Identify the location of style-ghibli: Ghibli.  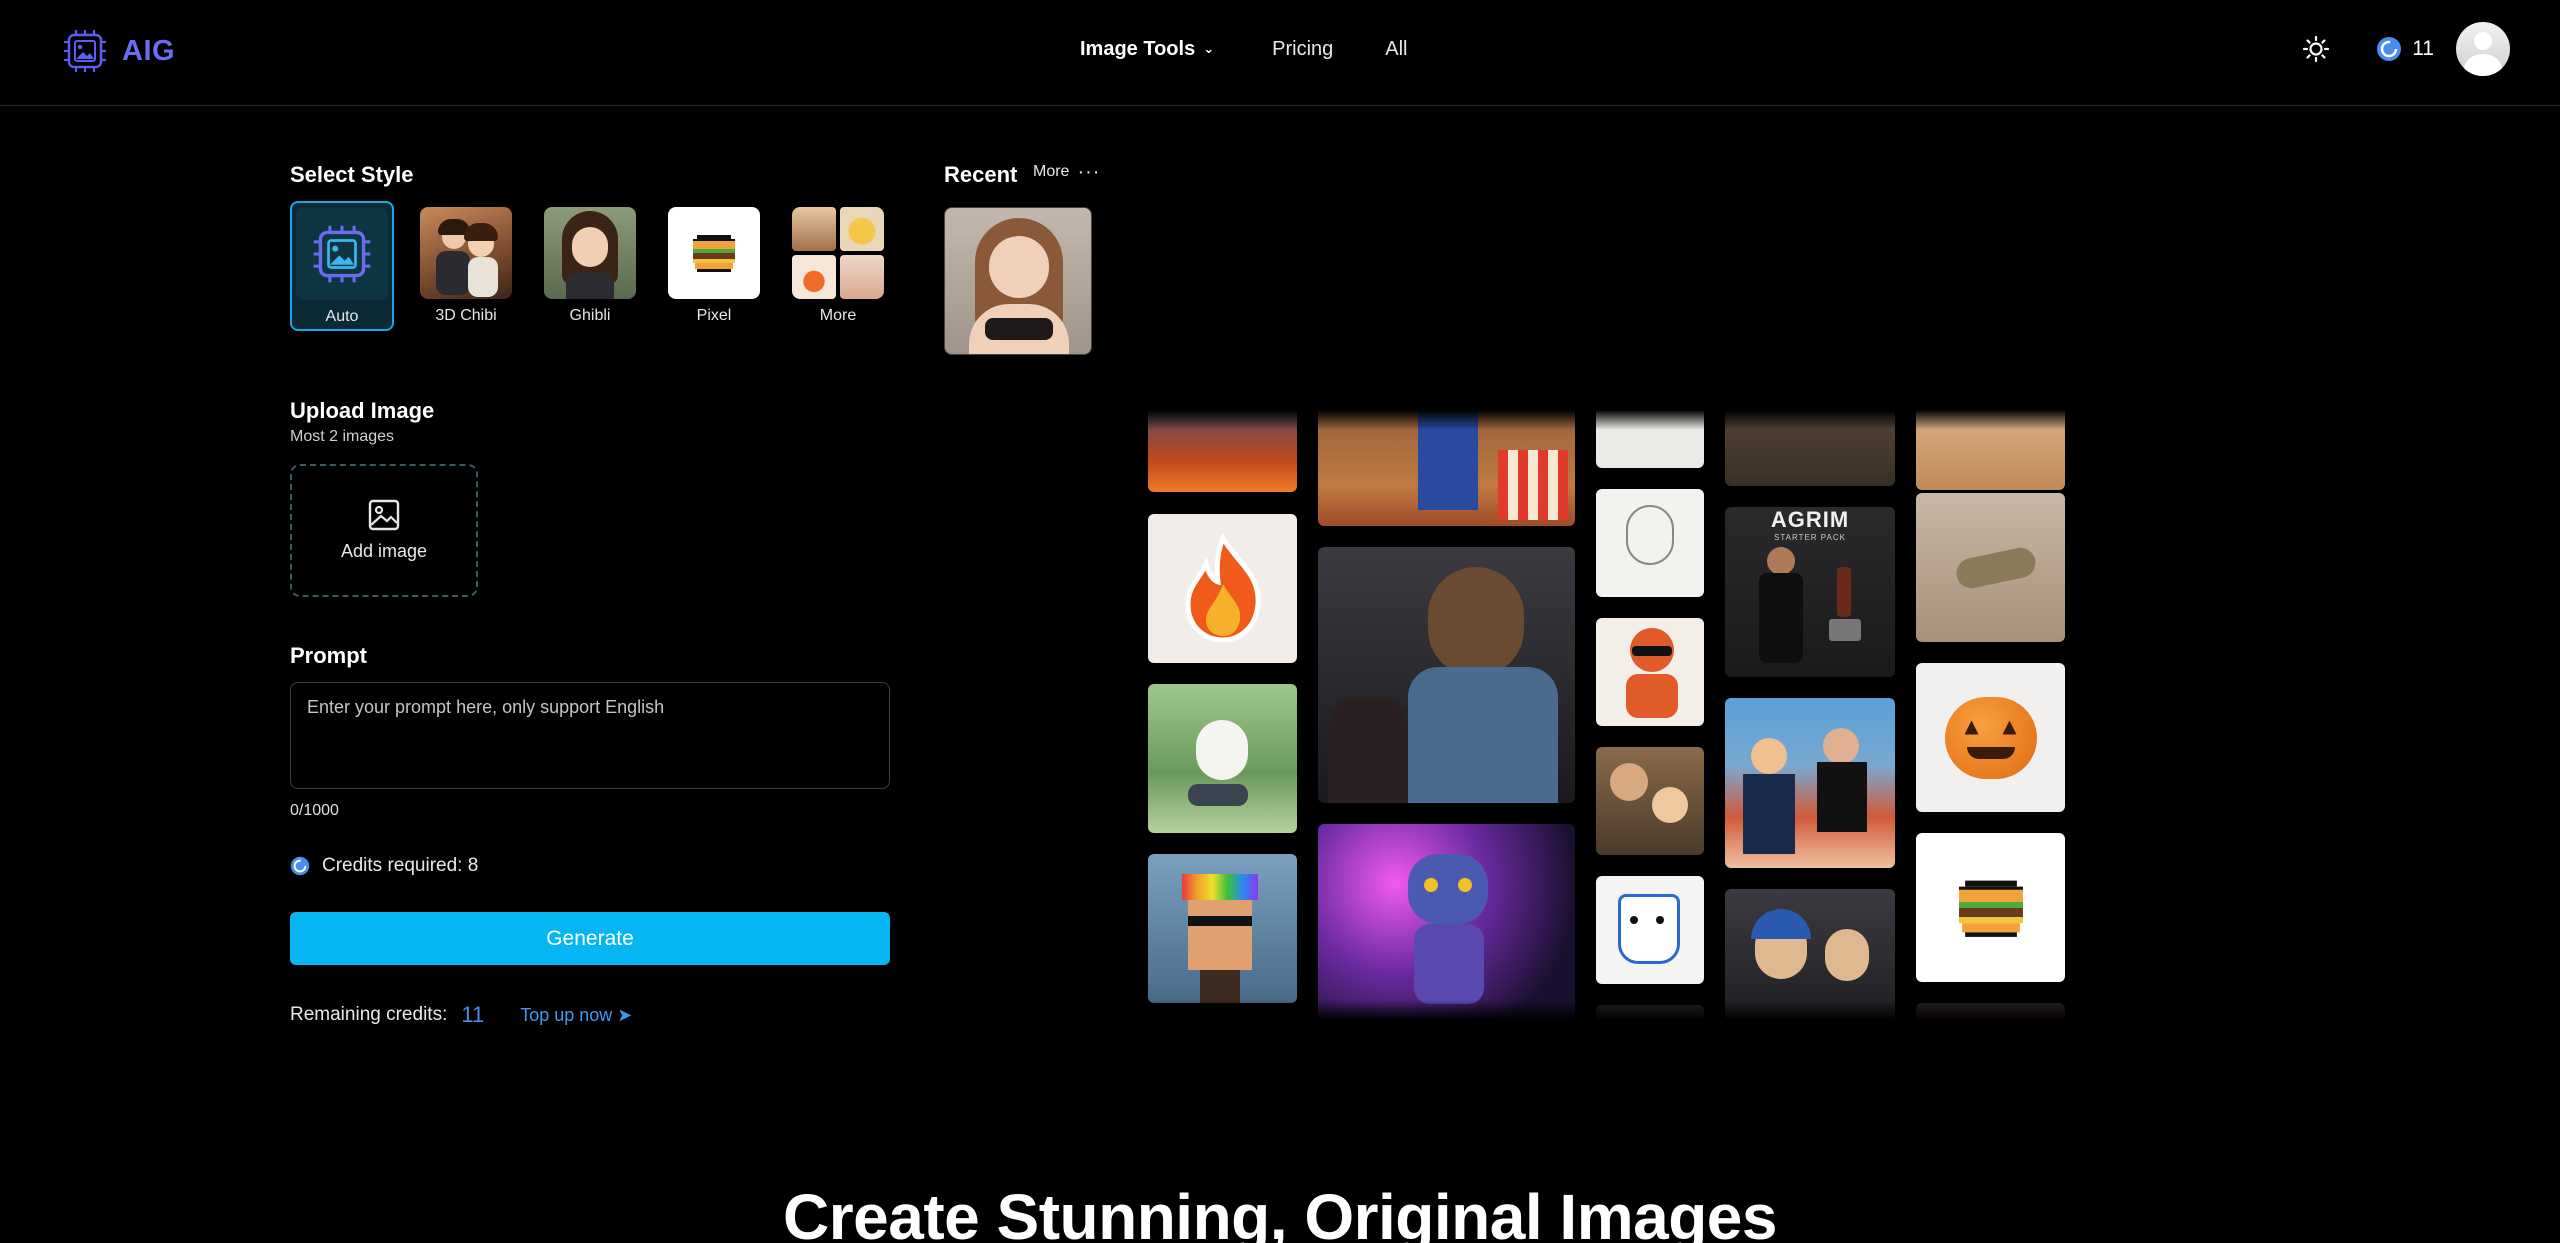
(590, 266).